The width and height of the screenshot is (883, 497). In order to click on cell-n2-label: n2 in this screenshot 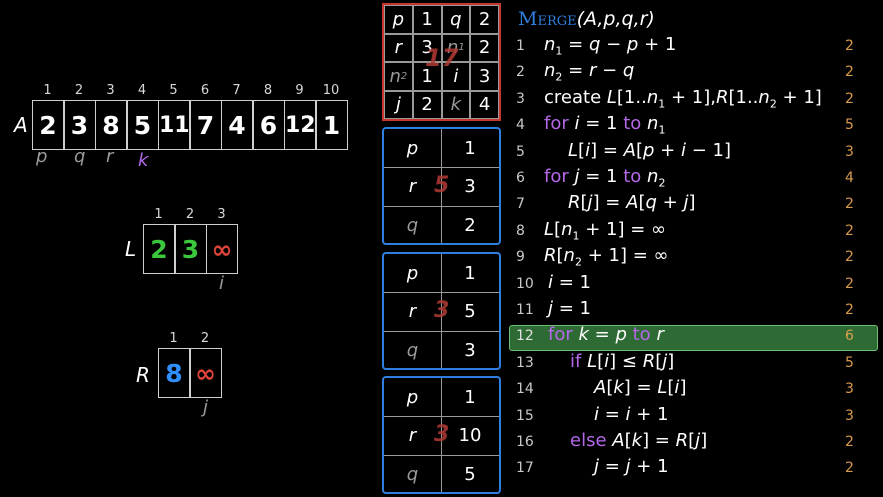, I will do `click(398, 76)`.